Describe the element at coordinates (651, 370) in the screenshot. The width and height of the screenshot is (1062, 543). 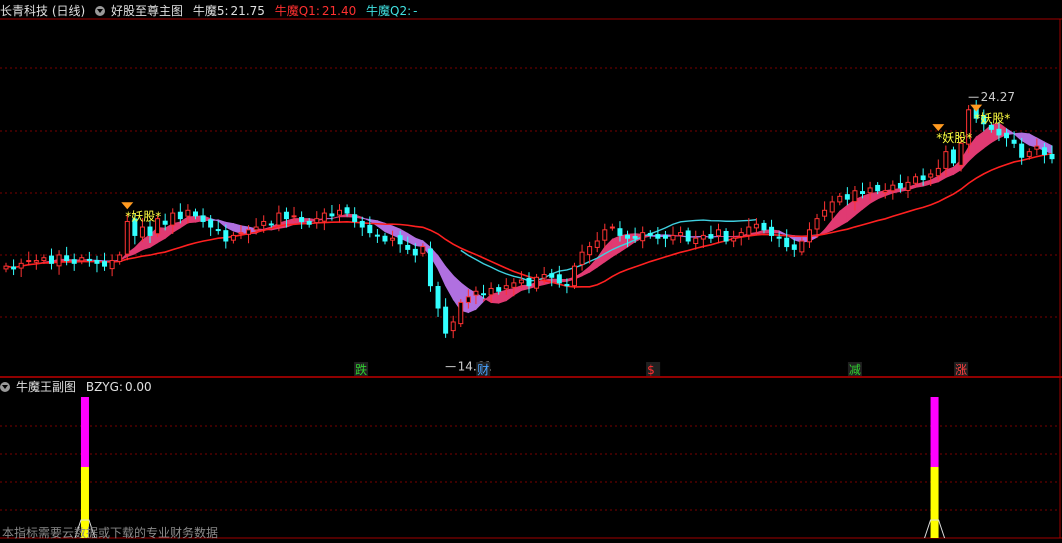
I see `event-label: $` at that location.